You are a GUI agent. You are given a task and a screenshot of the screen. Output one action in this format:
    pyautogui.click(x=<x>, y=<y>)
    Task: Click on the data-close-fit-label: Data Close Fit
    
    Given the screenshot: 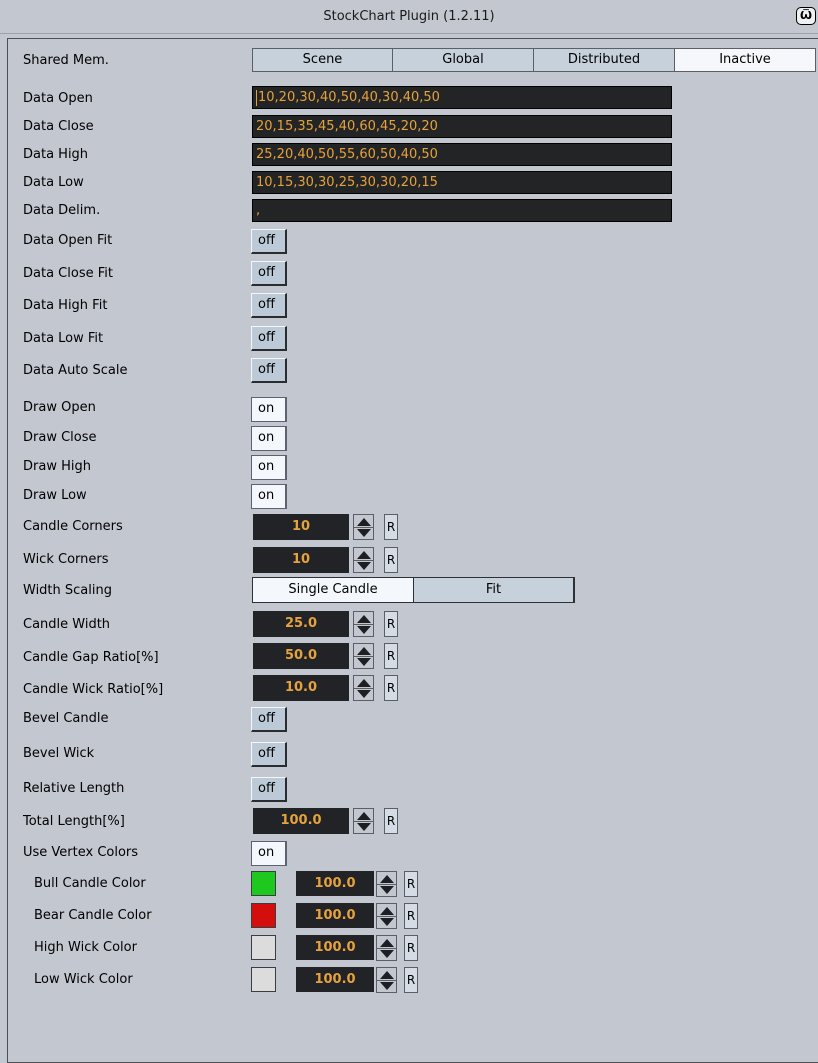 What is the action you would take?
    pyautogui.click(x=68, y=273)
    